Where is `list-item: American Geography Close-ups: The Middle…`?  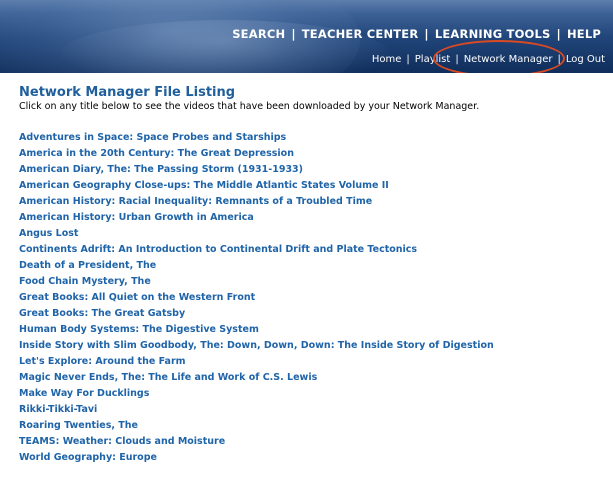
list-item: American Geography Close-ups: The Middle… is located at coordinates (314, 183).